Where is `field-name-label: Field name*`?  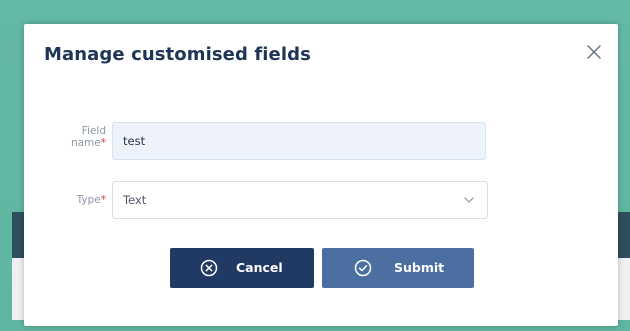 field-name-label: Field name* is located at coordinates (77, 137).